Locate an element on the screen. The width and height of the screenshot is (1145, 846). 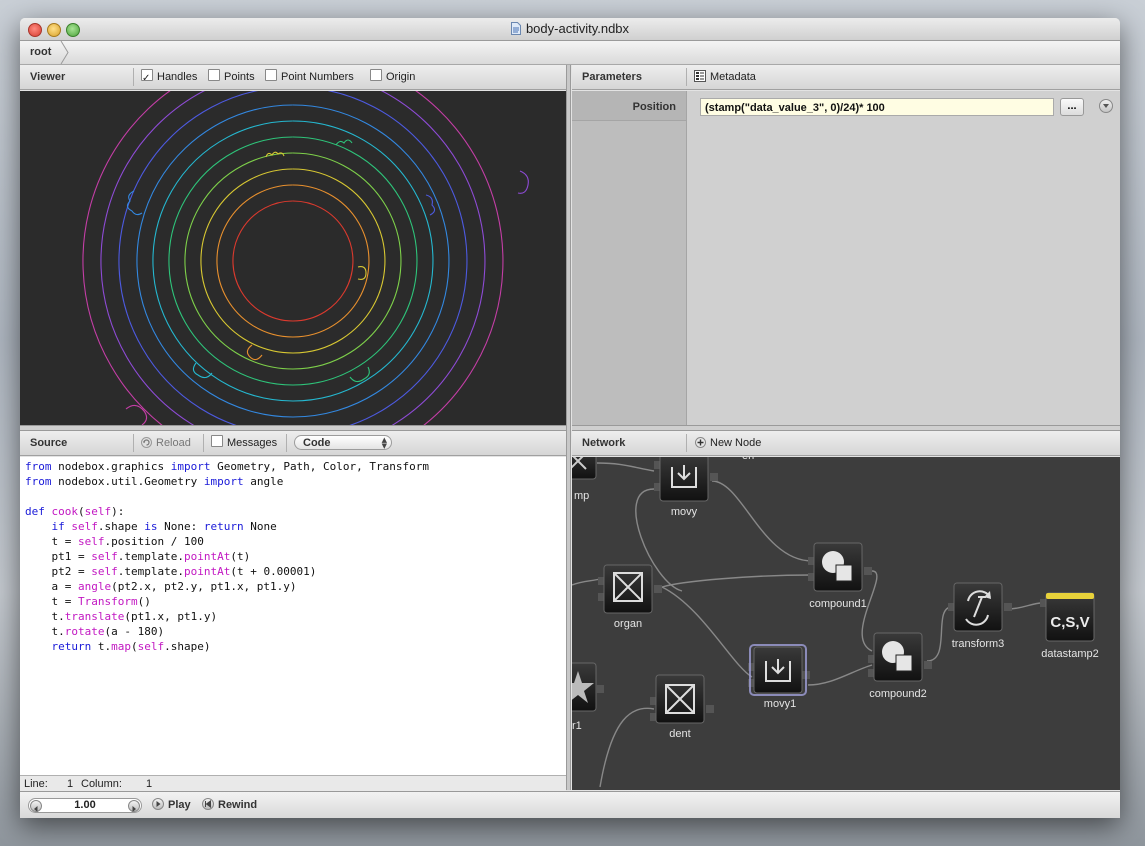
node-label: transform3 is located at coordinates (978, 644).